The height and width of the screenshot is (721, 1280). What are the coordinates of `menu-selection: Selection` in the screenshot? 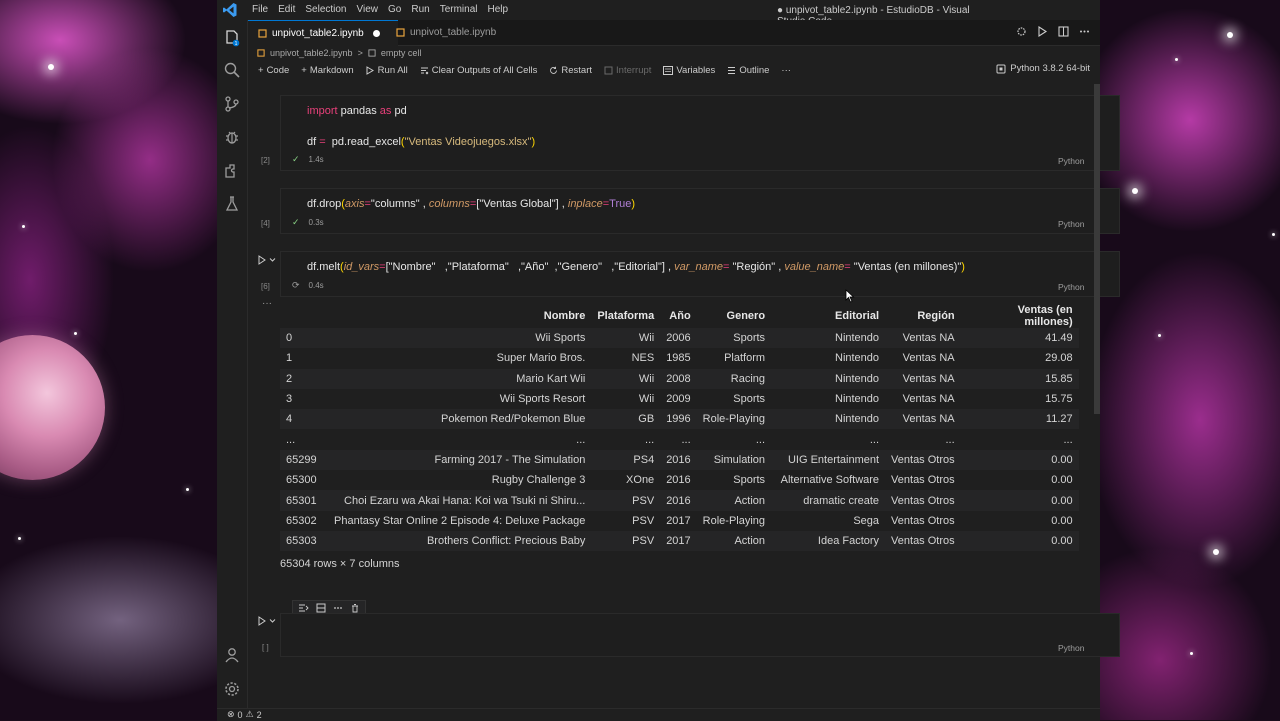 It's located at (325, 9).